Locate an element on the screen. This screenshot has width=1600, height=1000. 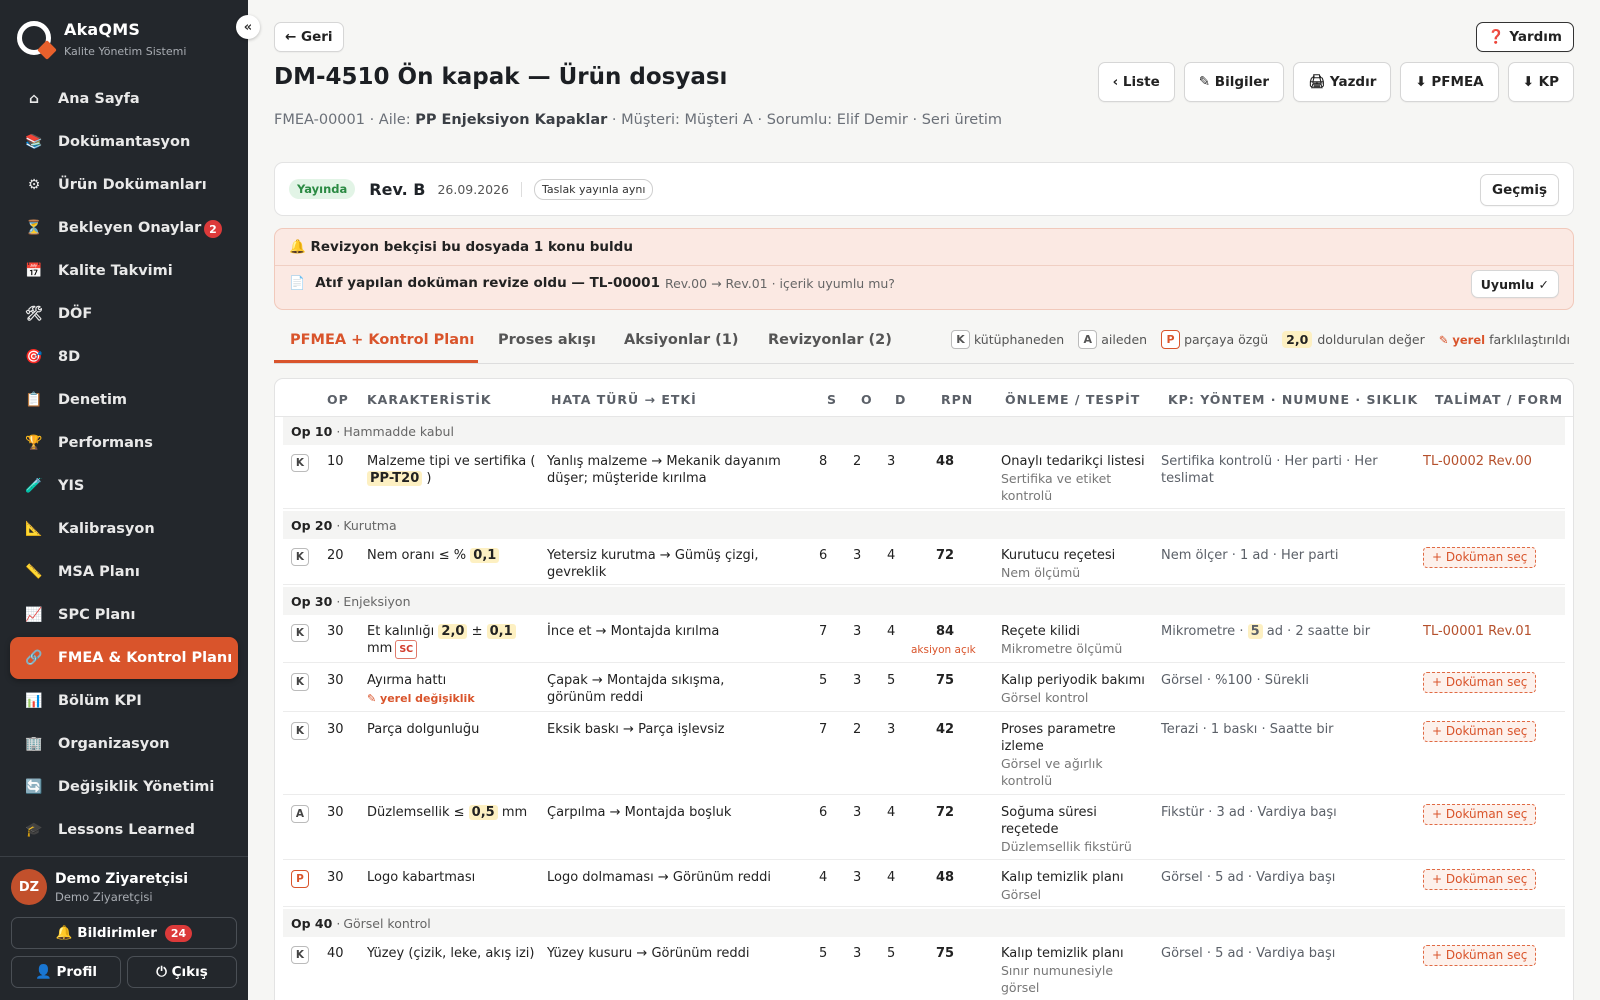
characteristic-cell: Et kalınlığı 2,0 ± 0,1 mm SC is located at coordinates (452, 641).